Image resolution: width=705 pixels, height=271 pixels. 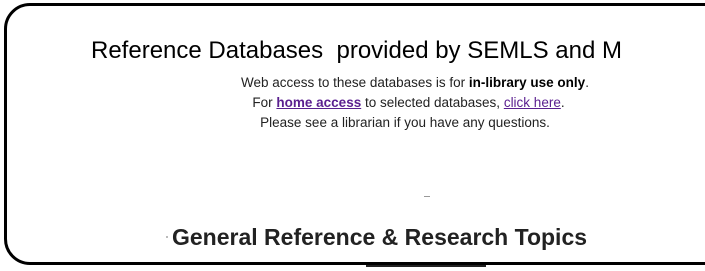 I want to click on separator-dash, so click(x=427, y=196).